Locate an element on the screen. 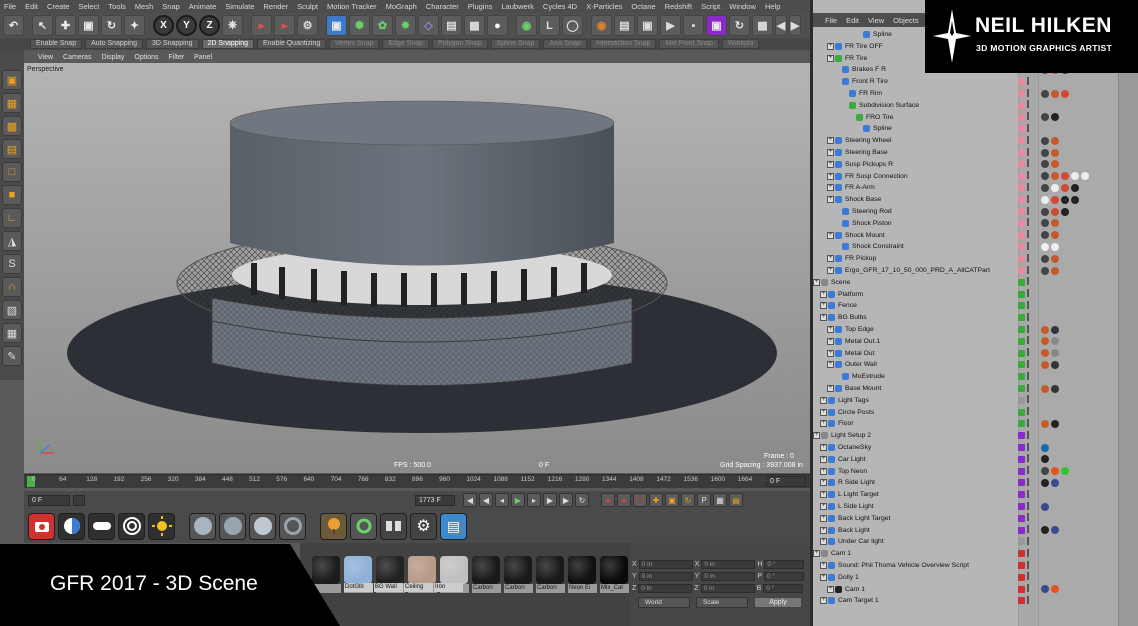 This screenshot has height=626, width=1138. object-name: Steering Rod is located at coordinates (872, 212).